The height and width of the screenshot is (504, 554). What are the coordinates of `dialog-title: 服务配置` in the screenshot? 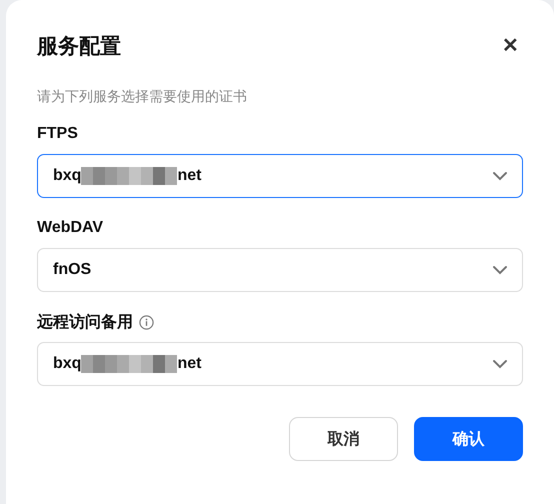 It's located at (79, 47).